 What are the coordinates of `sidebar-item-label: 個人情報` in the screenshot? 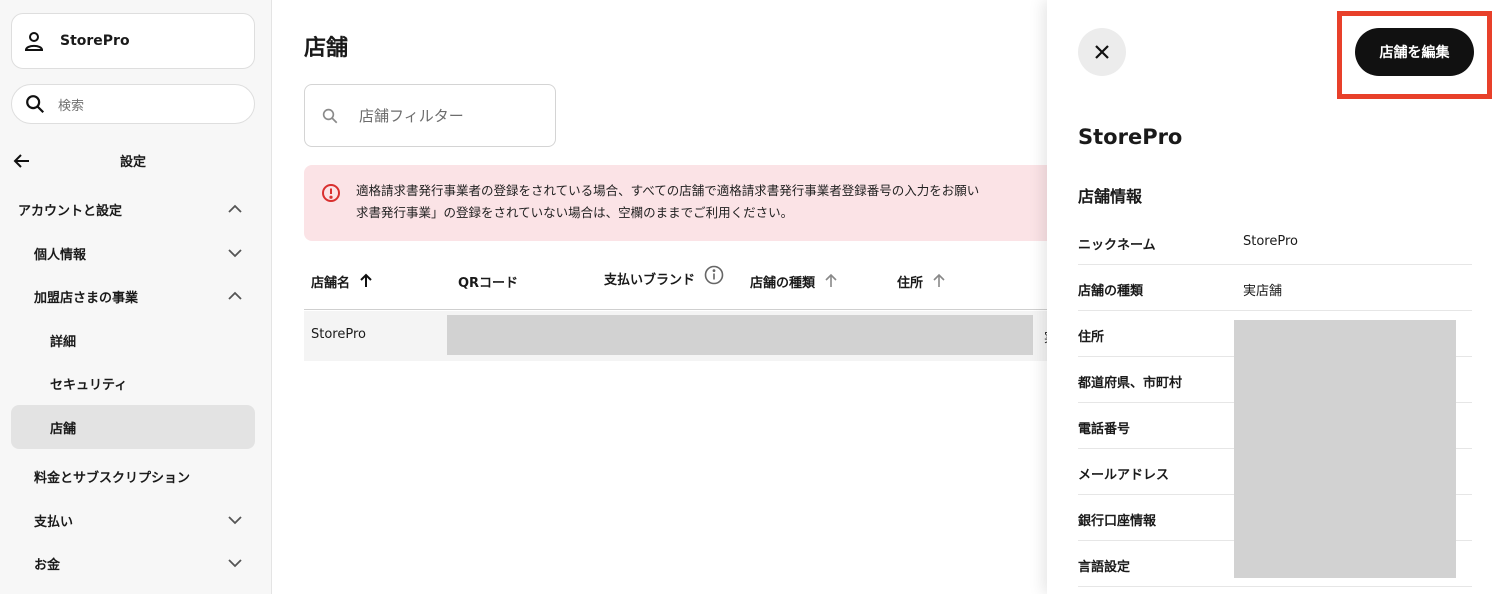 It's located at (60, 255).